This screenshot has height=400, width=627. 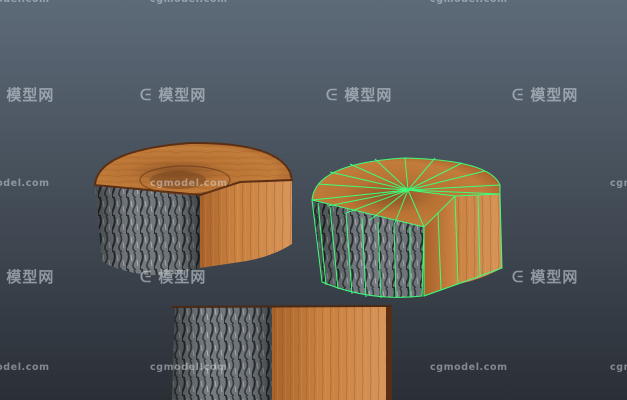 What do you see at coordinates (178, 180) in the screenshot?
I see `stump-heartwood` at bounding box center [178, 180].